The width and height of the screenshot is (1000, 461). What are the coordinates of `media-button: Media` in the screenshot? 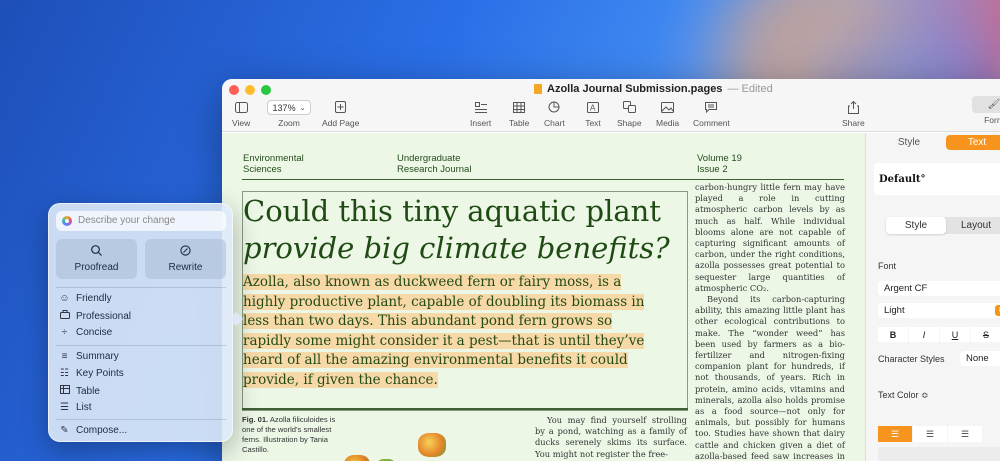 It's located at (667, 114).